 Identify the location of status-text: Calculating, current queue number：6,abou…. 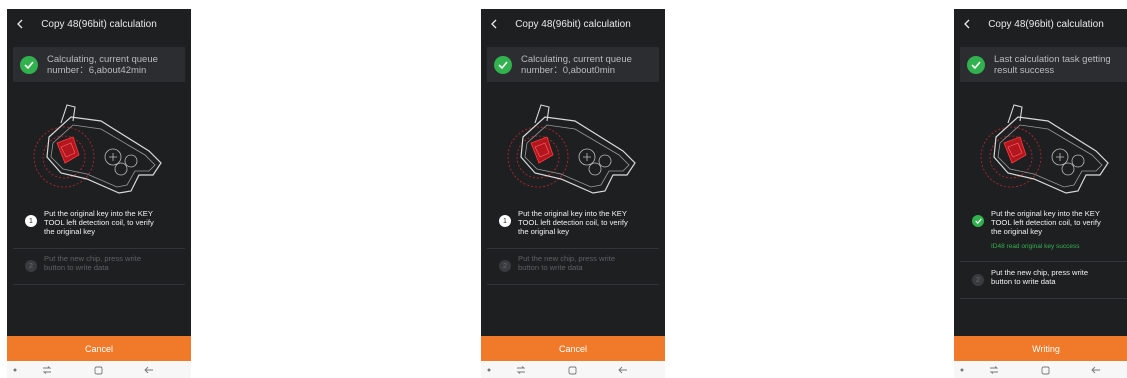
(102, 65).